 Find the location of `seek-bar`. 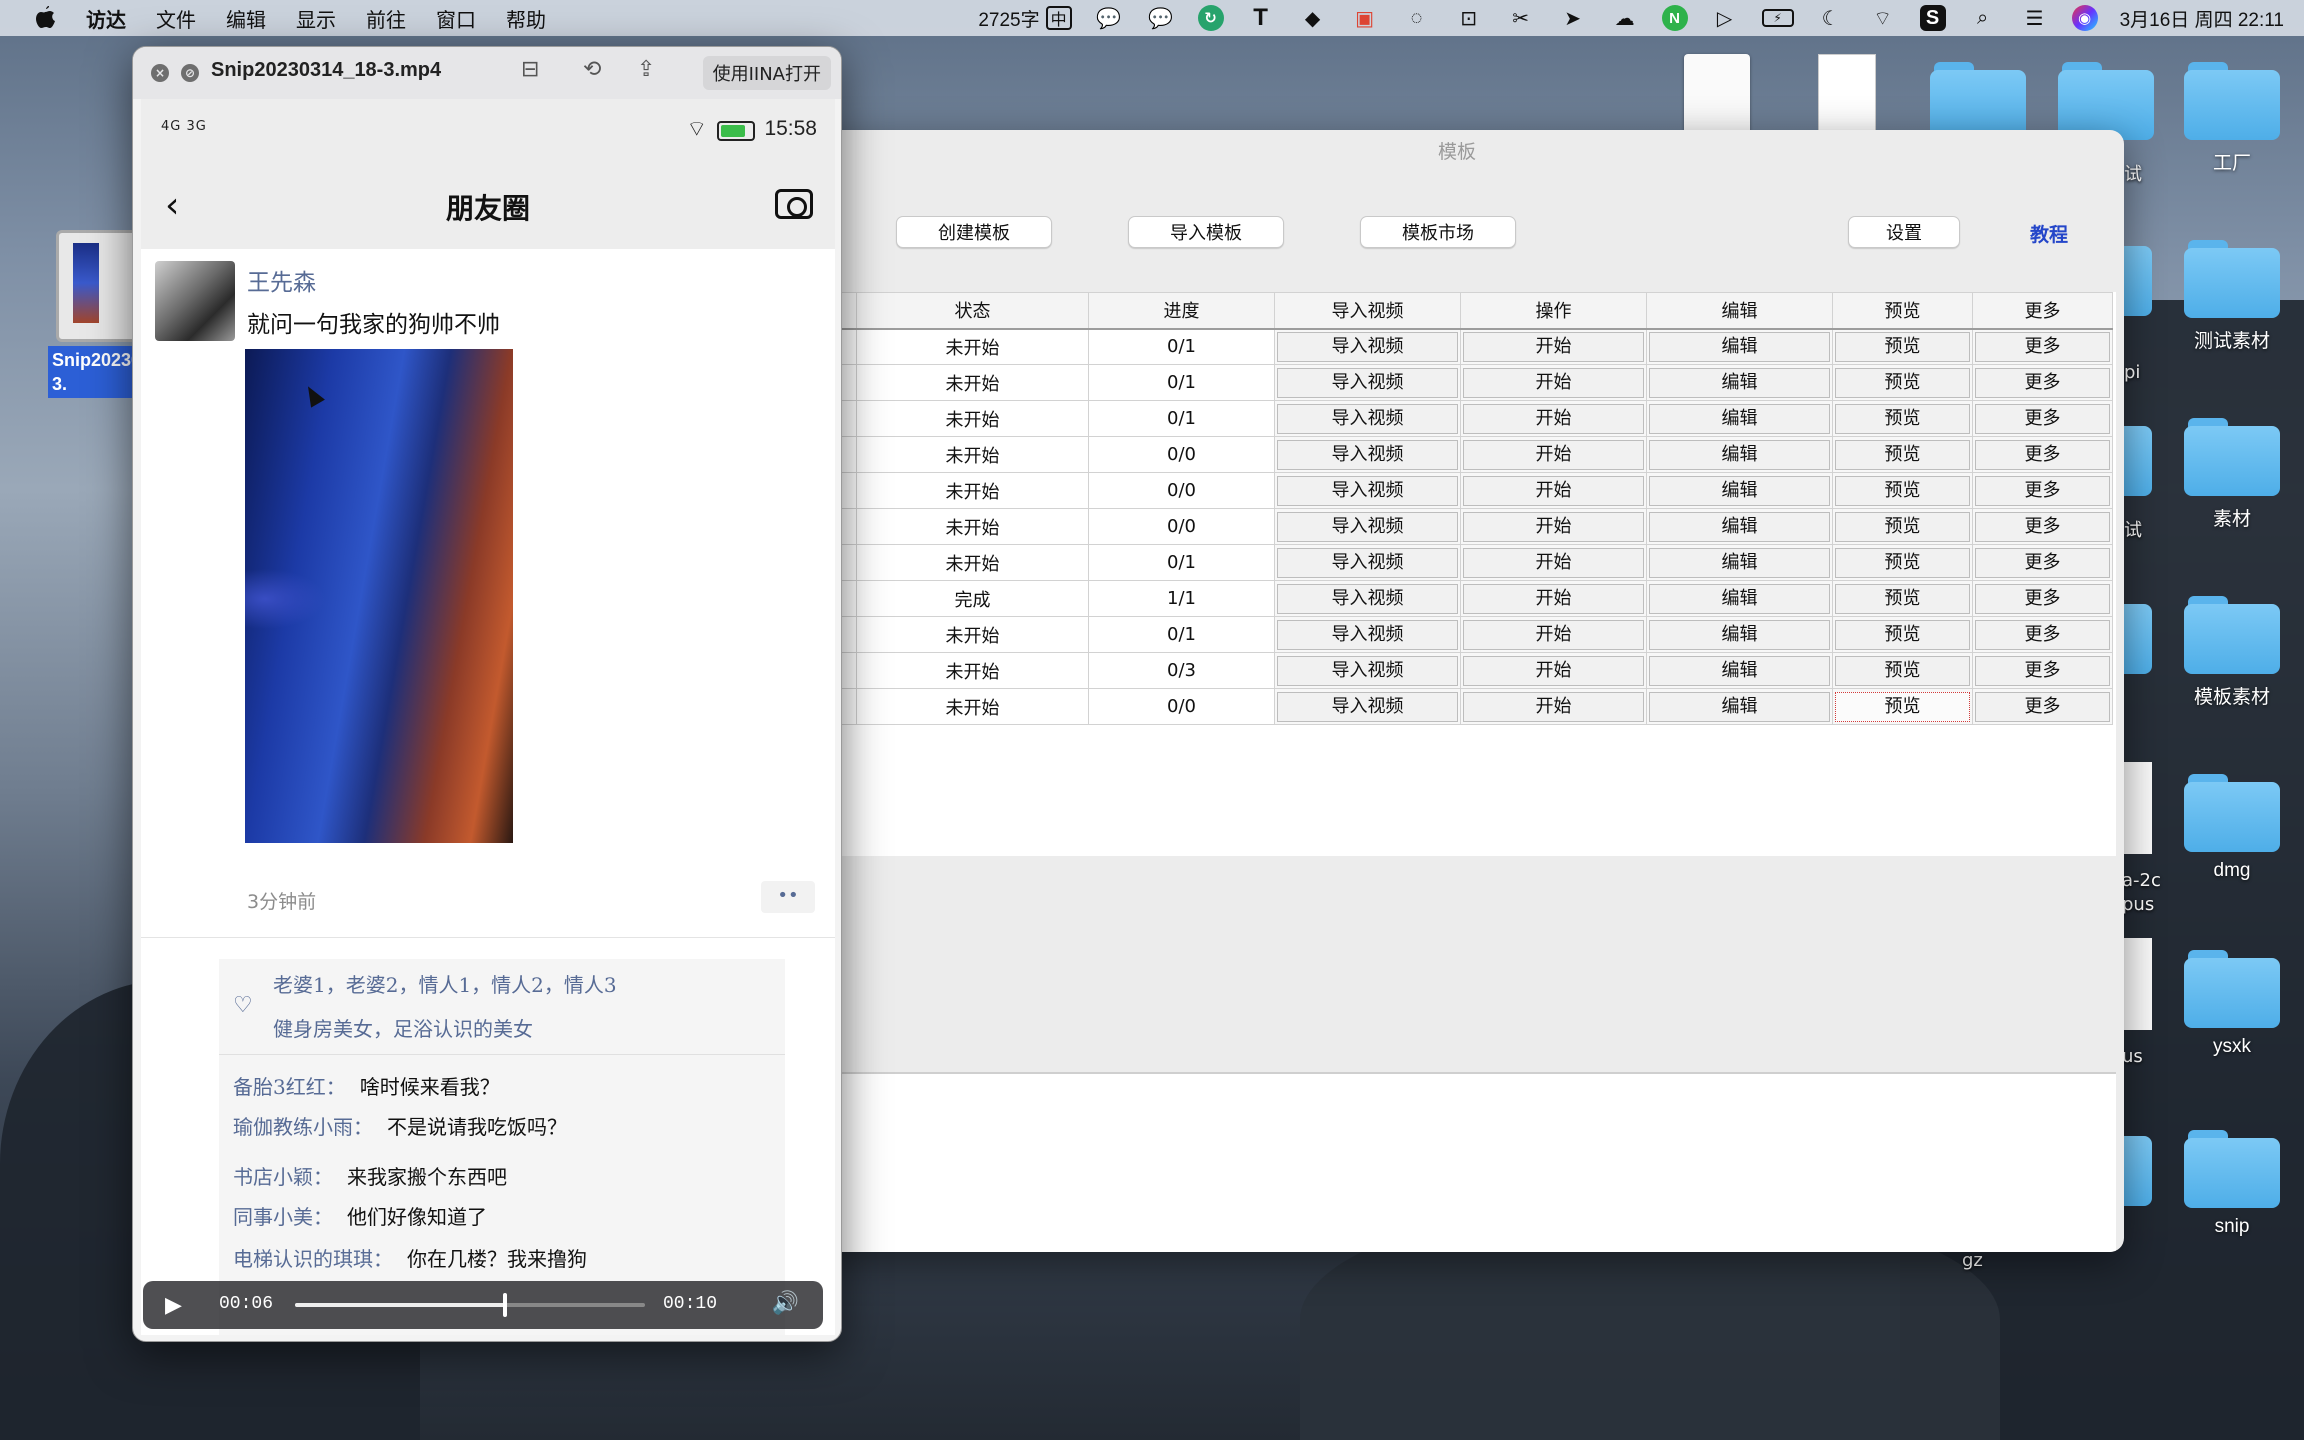

seek-bar is located at coordinates (470, 1305).